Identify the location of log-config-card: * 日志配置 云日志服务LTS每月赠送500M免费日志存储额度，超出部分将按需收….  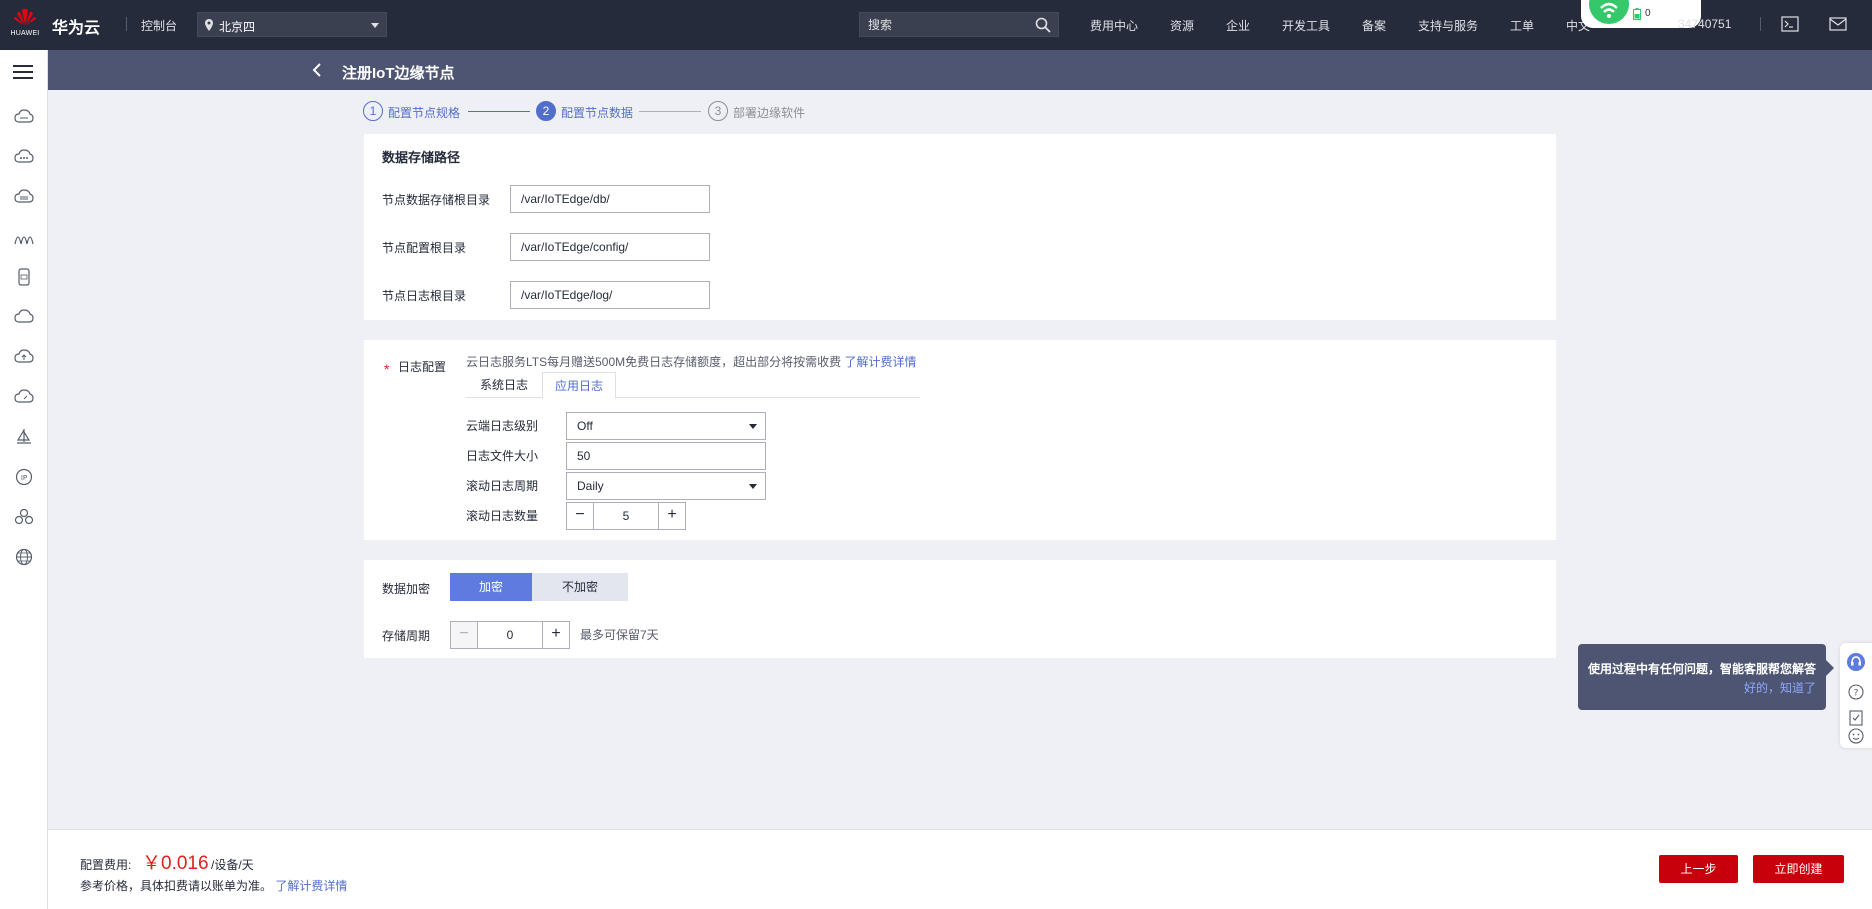
(960, 440).